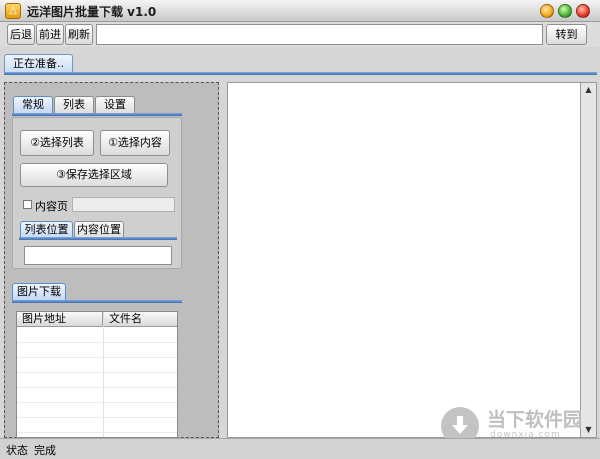 The image size is (600, 459). What do you see at coordinates (588, 430) in the screenshot?
I see `scroll-down-arrow-icon: ▼` at bounding box center [588, 430].